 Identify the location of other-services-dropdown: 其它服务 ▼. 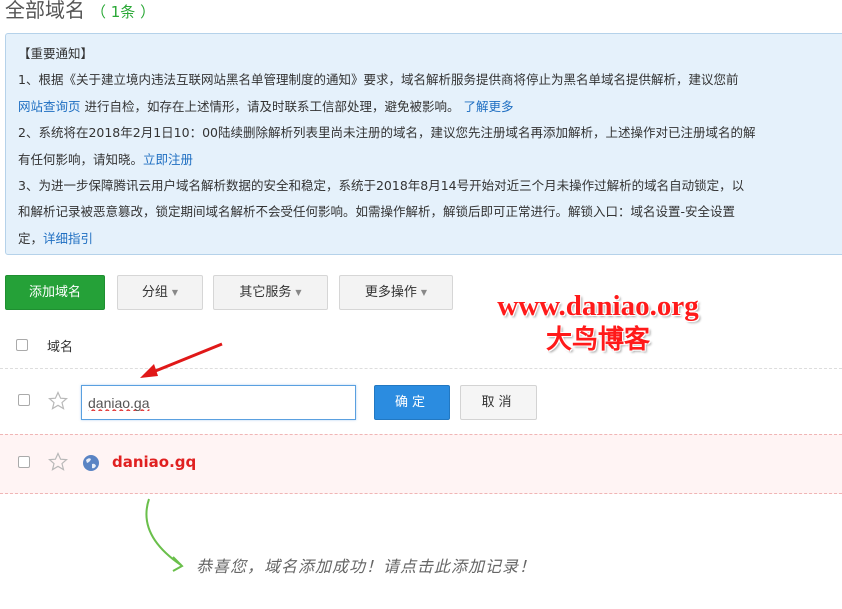
(270, 292).